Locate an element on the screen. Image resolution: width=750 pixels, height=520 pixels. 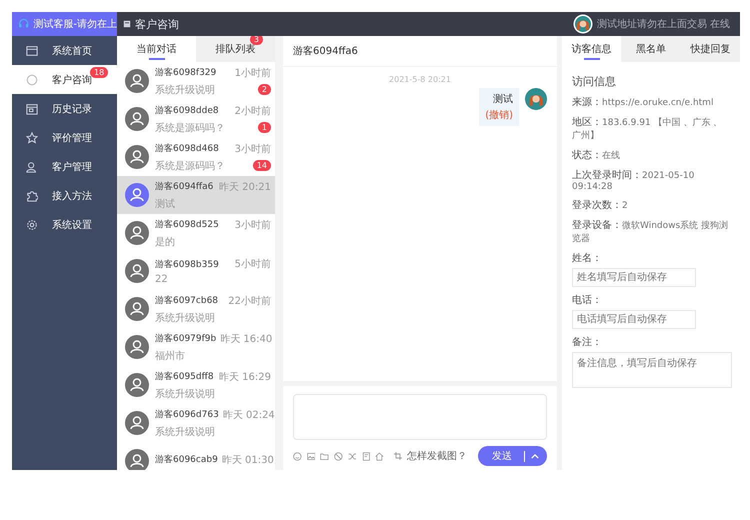
agent-status: 测试地址请勿在上面交易 在线 is located at coordinates (663, 24).